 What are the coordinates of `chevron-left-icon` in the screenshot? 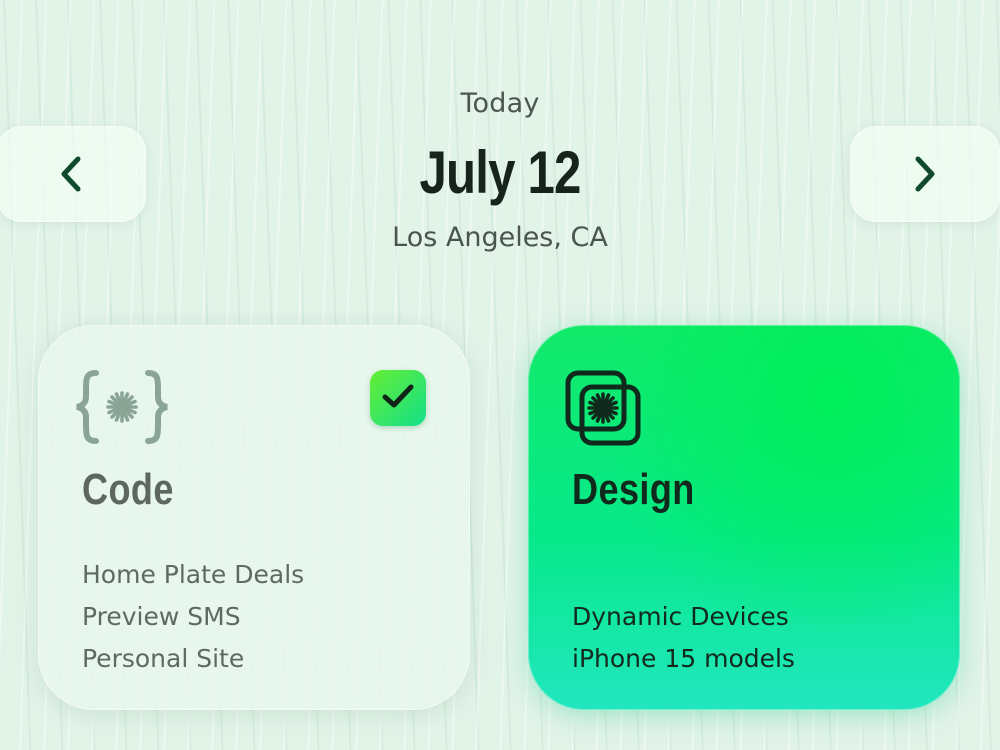 It's located at (71, 174).